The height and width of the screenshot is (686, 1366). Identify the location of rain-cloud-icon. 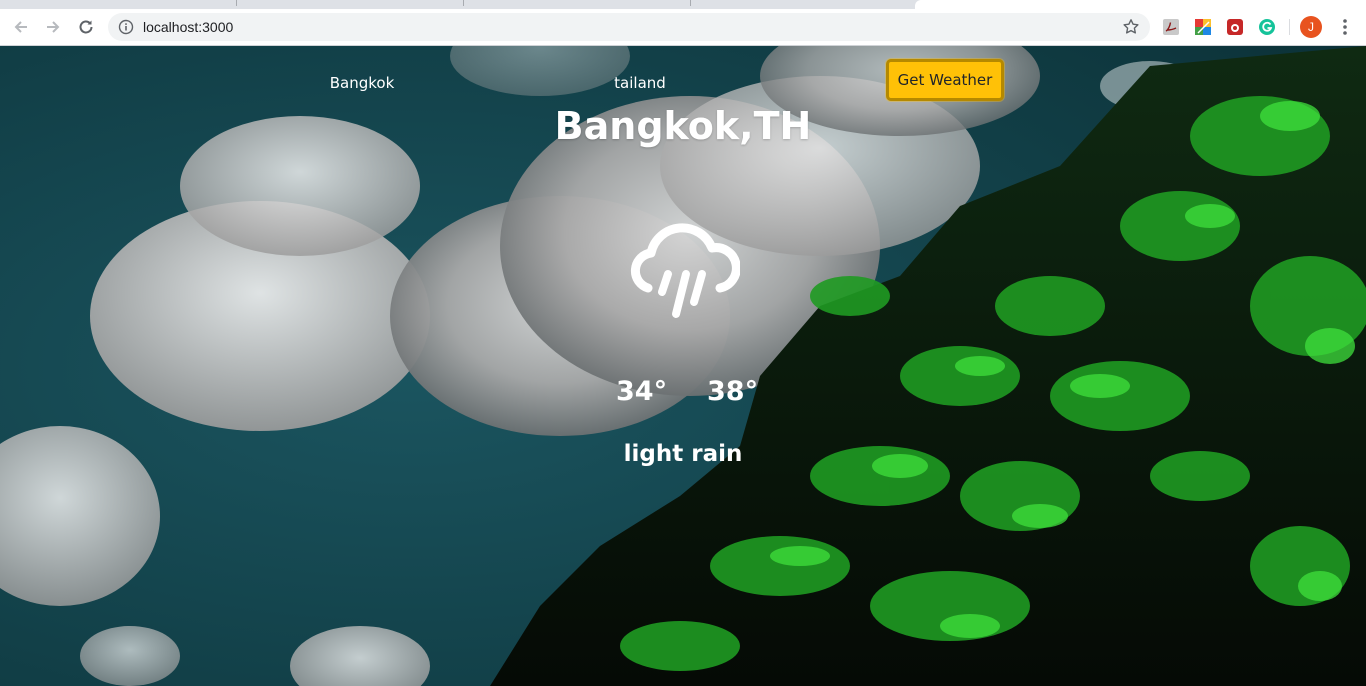
(685, 270).